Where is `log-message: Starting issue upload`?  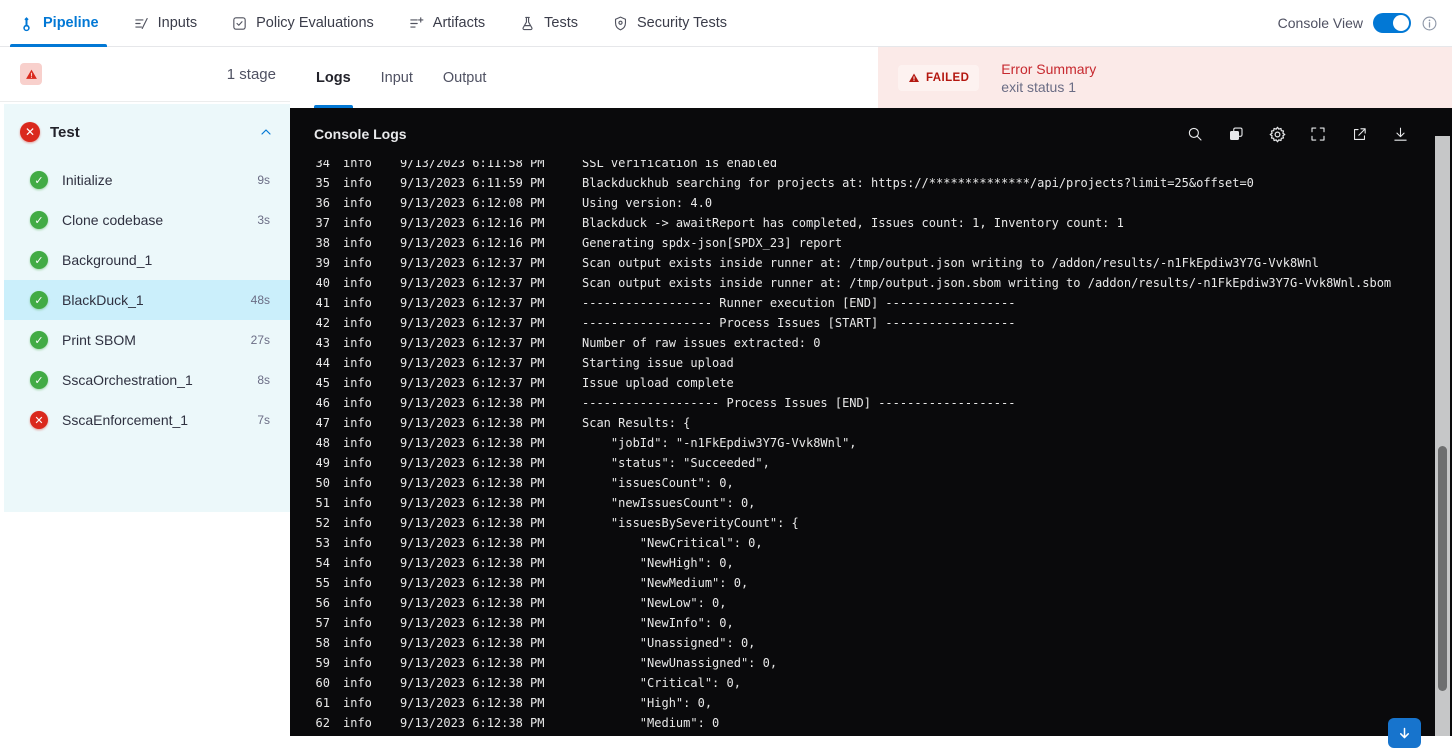
log-message: Starting issue upload is located at coordinates (658, 363).